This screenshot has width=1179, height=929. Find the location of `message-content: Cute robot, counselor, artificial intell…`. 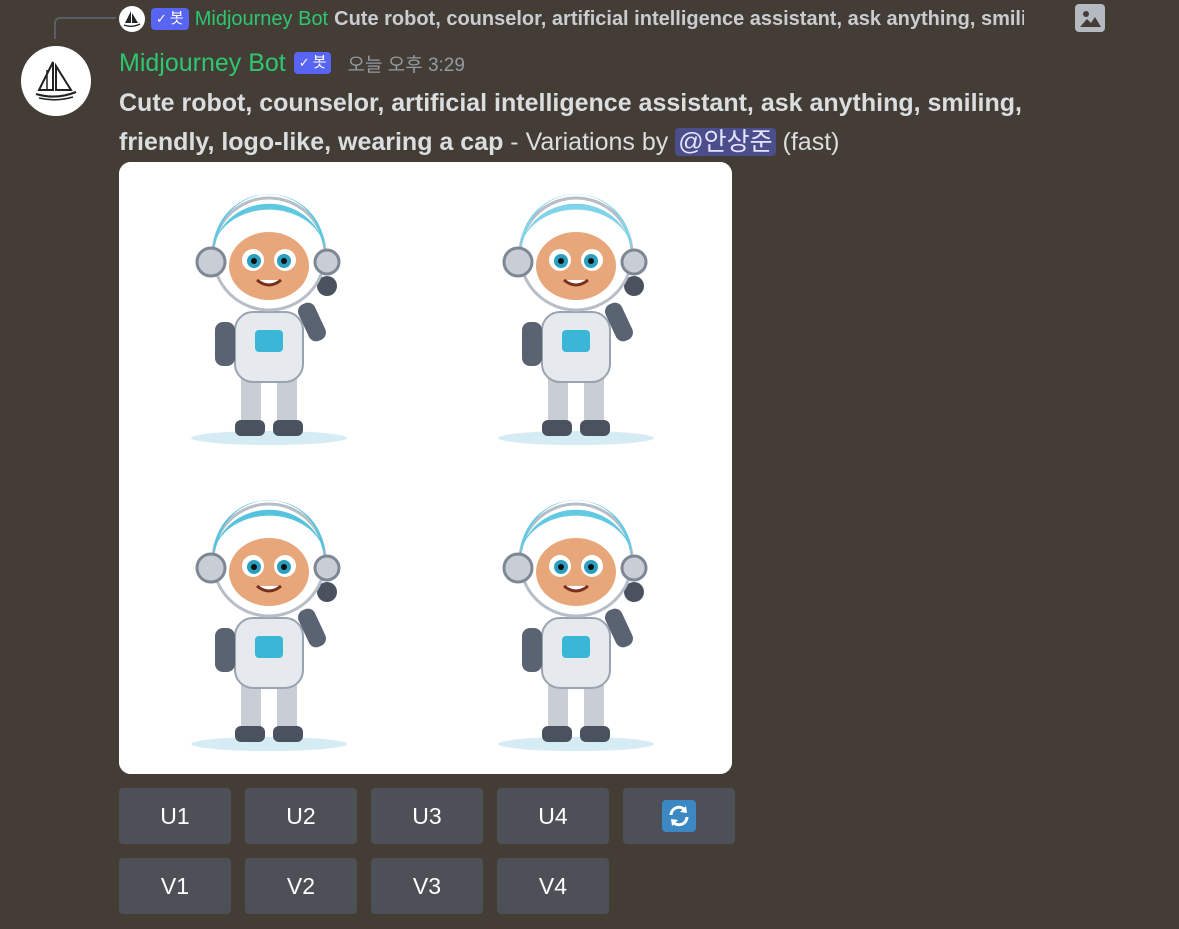

message-content: Cute robot, counselor, artificial intell… is located at coordinates (609, 123).